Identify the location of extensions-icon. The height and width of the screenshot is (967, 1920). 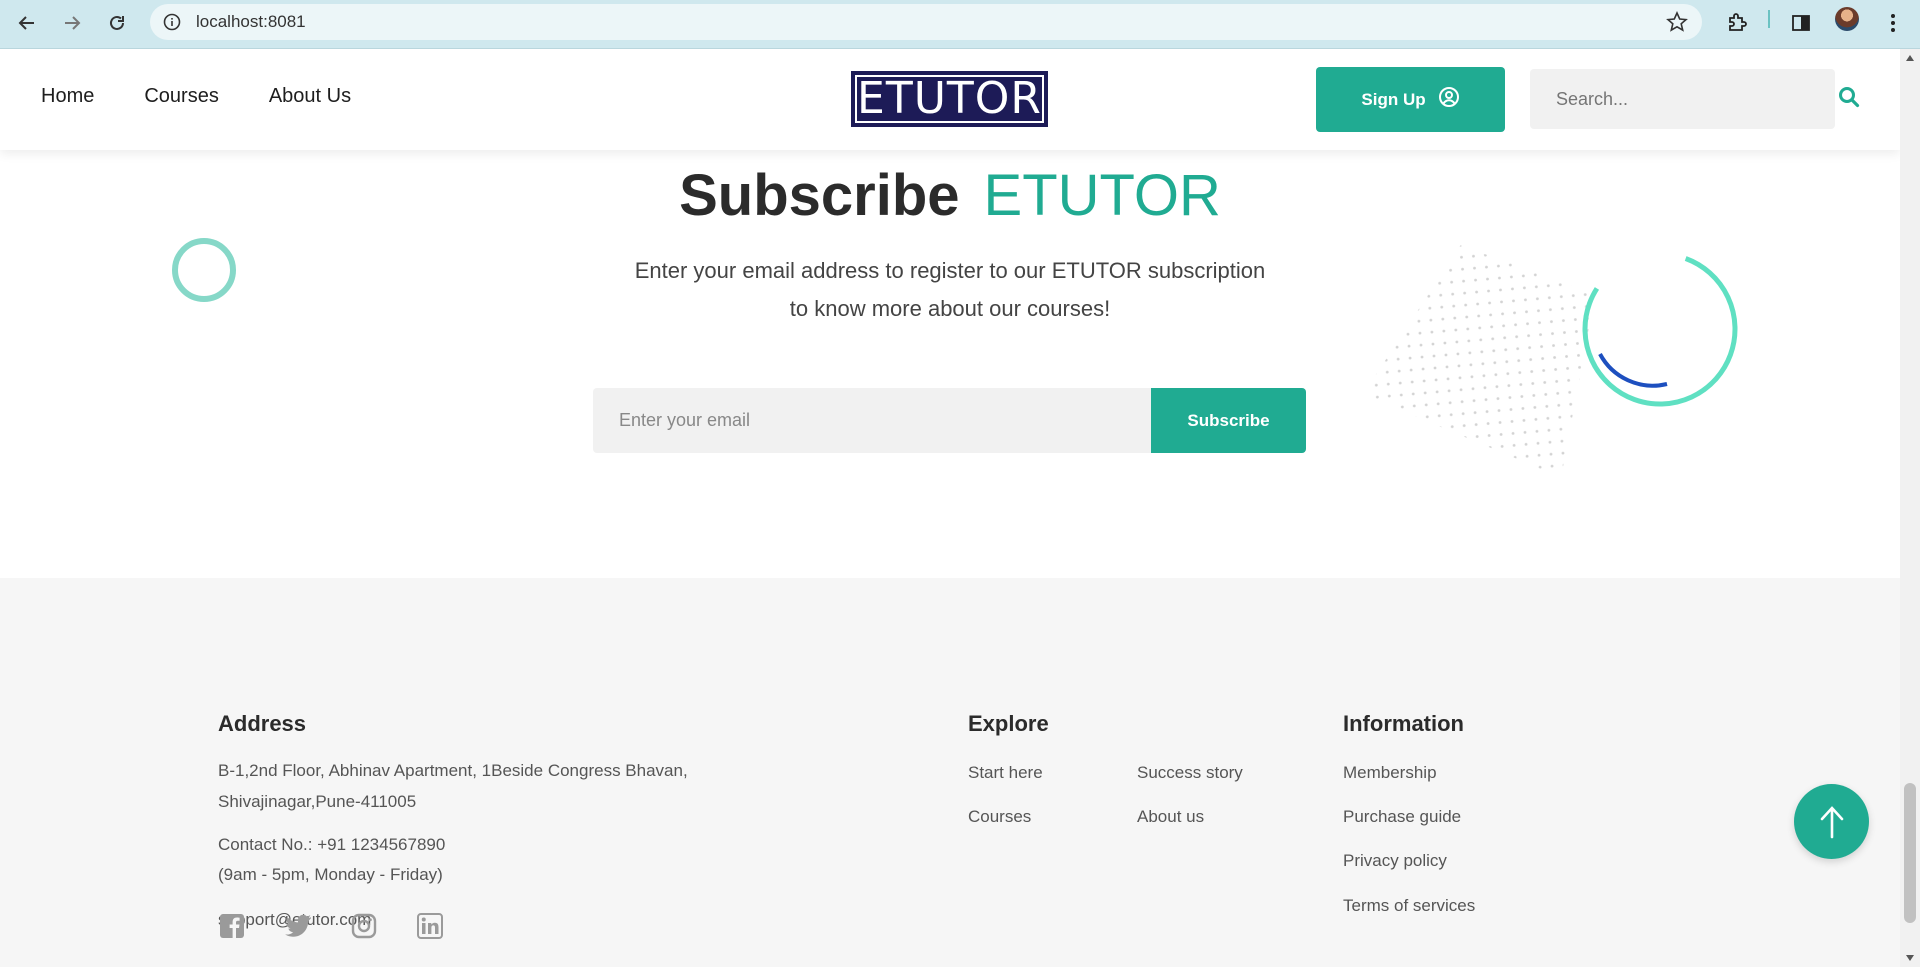
(1737, 23).